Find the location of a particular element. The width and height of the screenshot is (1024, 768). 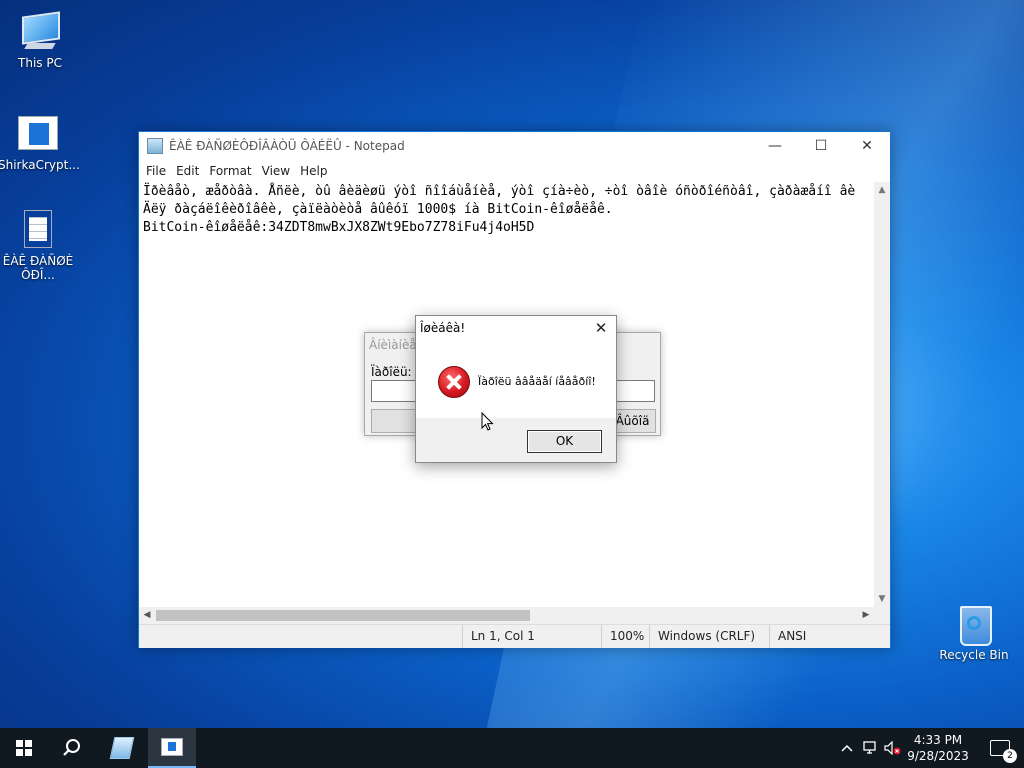

windows-logo-icon is located at coordinates (24, 748).